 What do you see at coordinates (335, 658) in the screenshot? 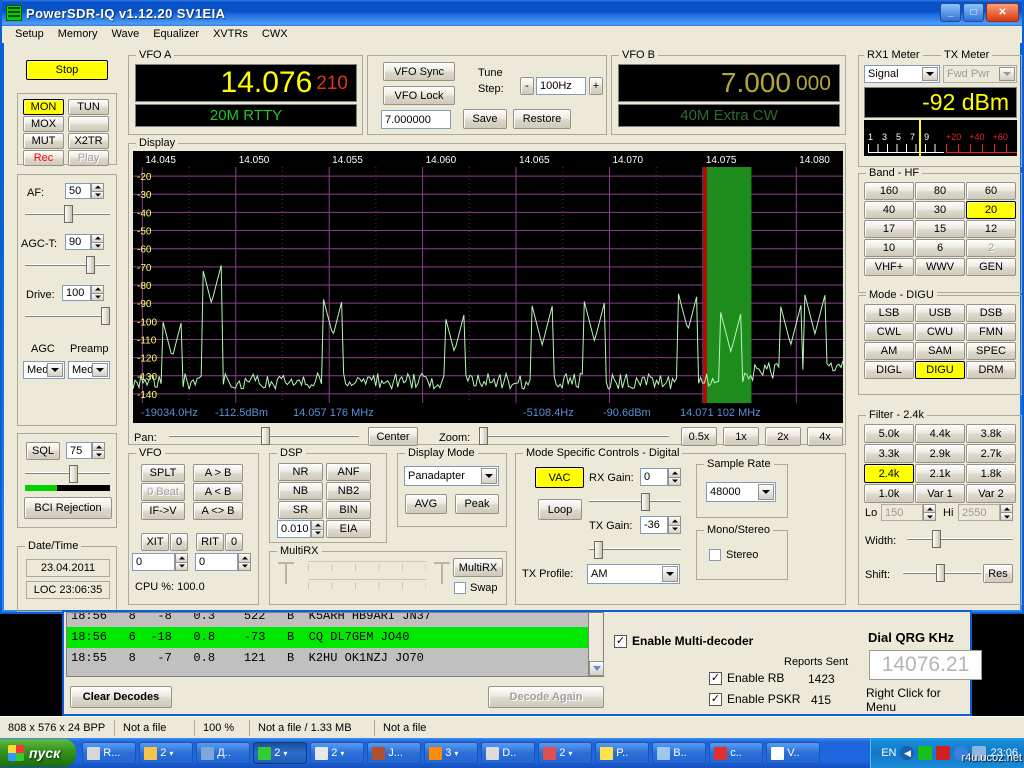
I see `decode-row-2: 18:55 8 -7 0.8 121 B K2HU OK1NZJ JO70` at bounding box center [335, 658].